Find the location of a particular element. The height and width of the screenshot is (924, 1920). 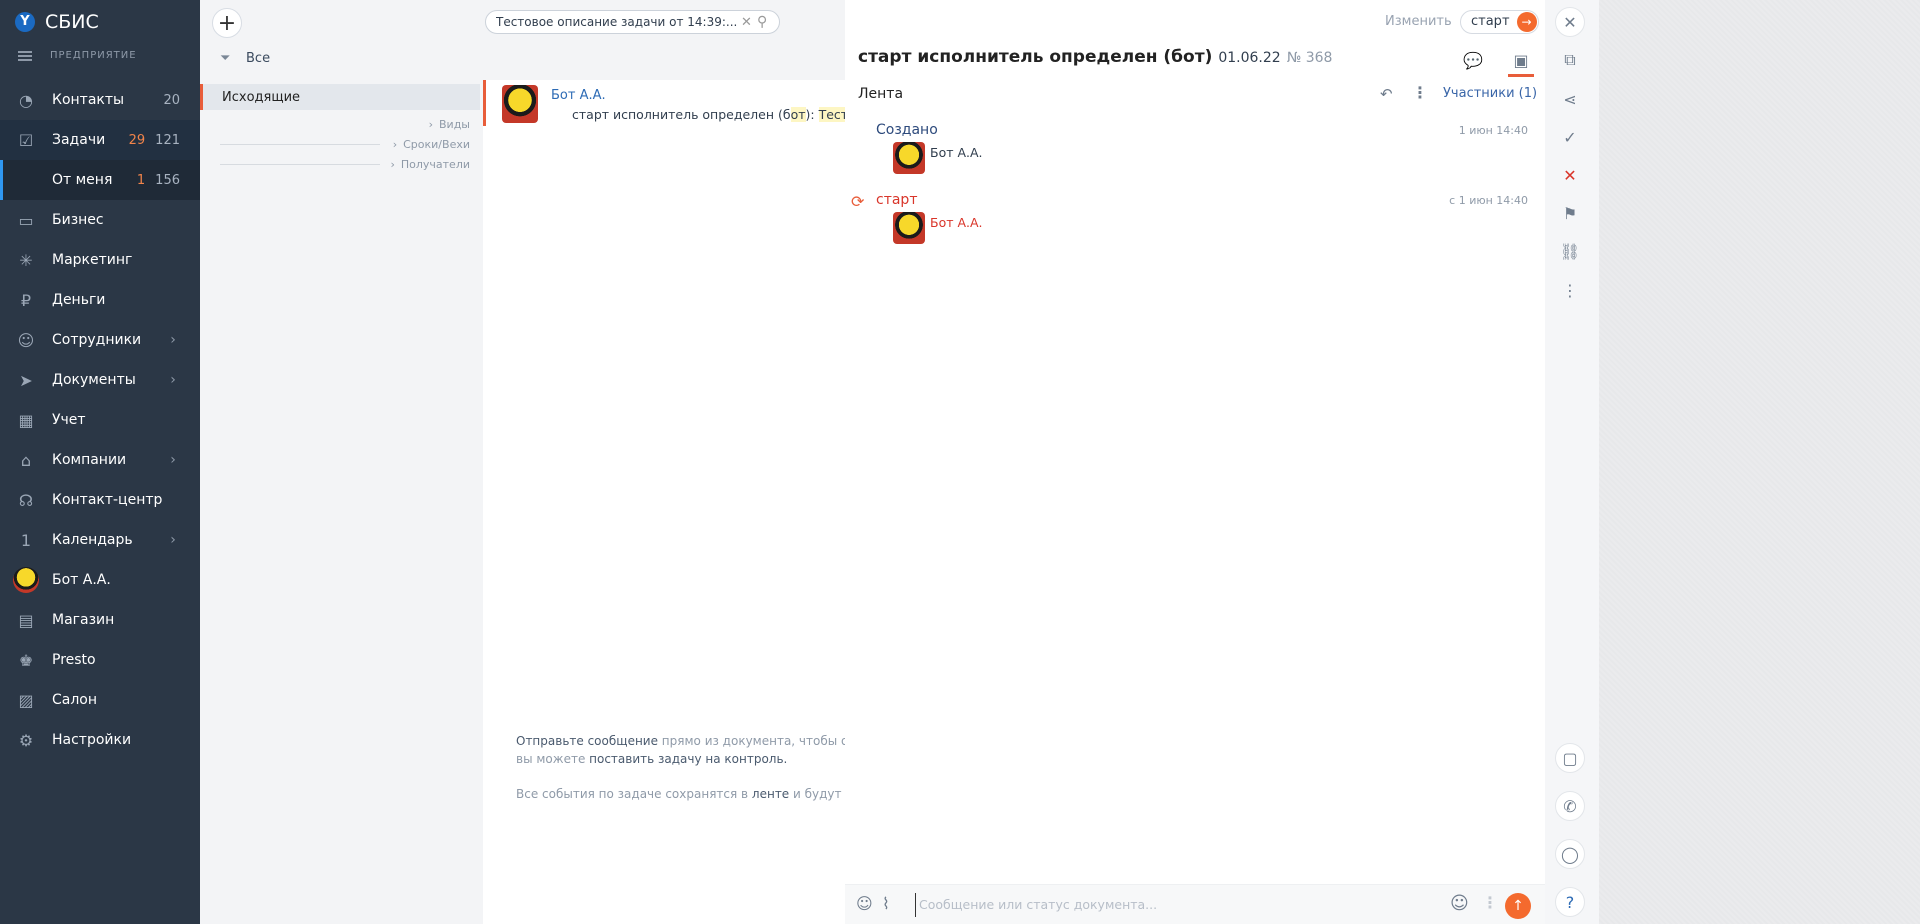

app-logo: Y СБИС is located at coordinates (57, 22).